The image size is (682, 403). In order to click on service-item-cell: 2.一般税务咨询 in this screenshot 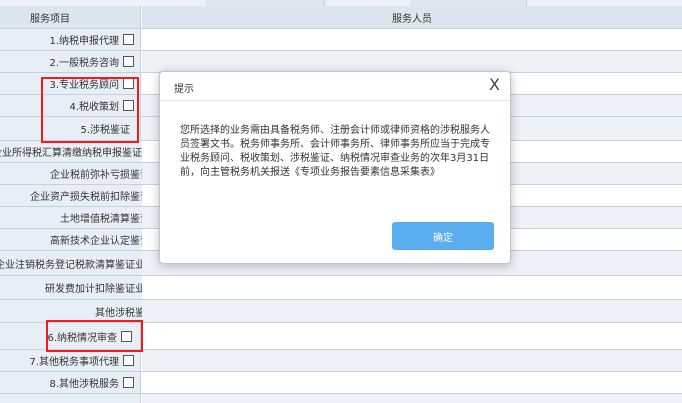, I will do `click(70, 61)`.